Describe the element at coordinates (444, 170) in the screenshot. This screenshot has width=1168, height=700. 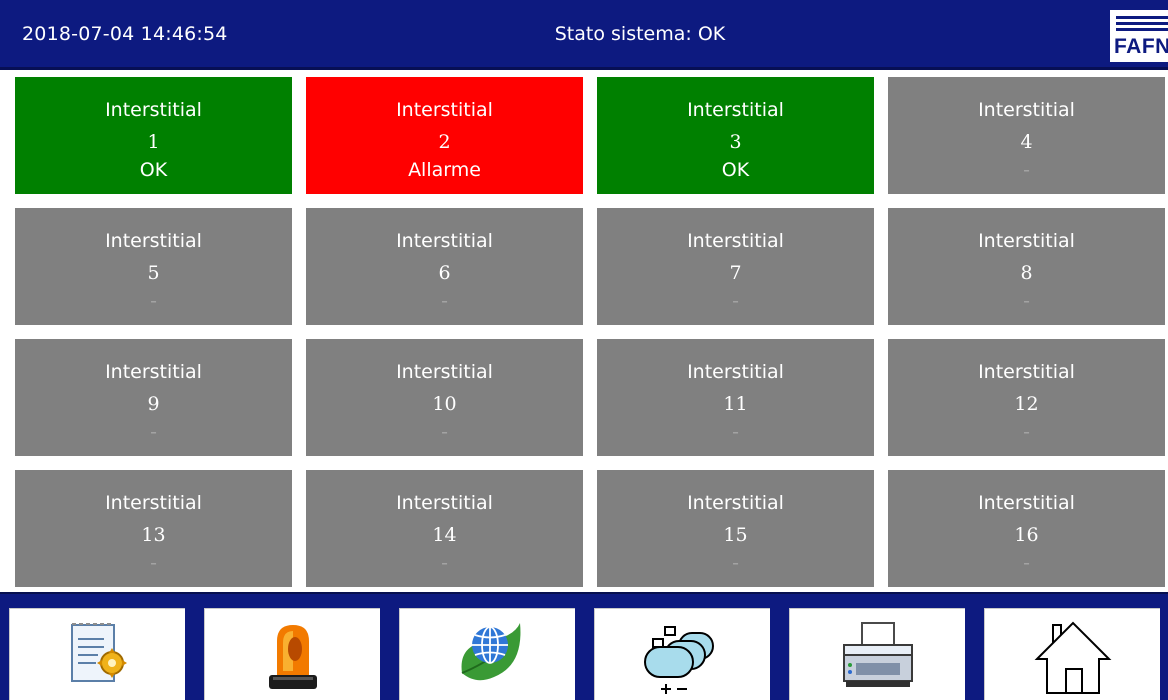
I see `tile-status: Allarme` at that location.